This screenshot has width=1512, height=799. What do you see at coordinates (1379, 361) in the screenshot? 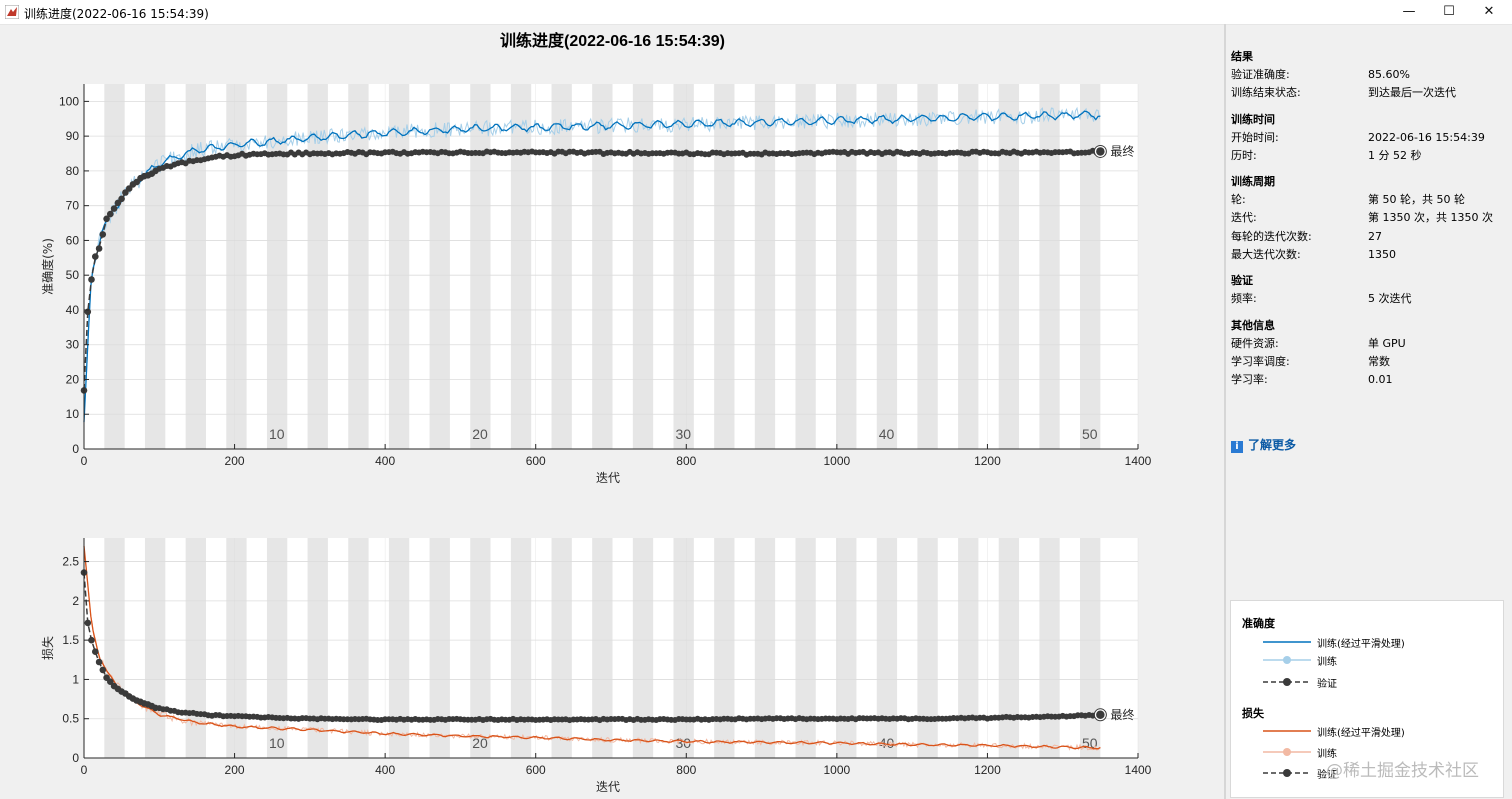
I see `lr-schedule-value: 常数` at bounding box center [1379, 361].